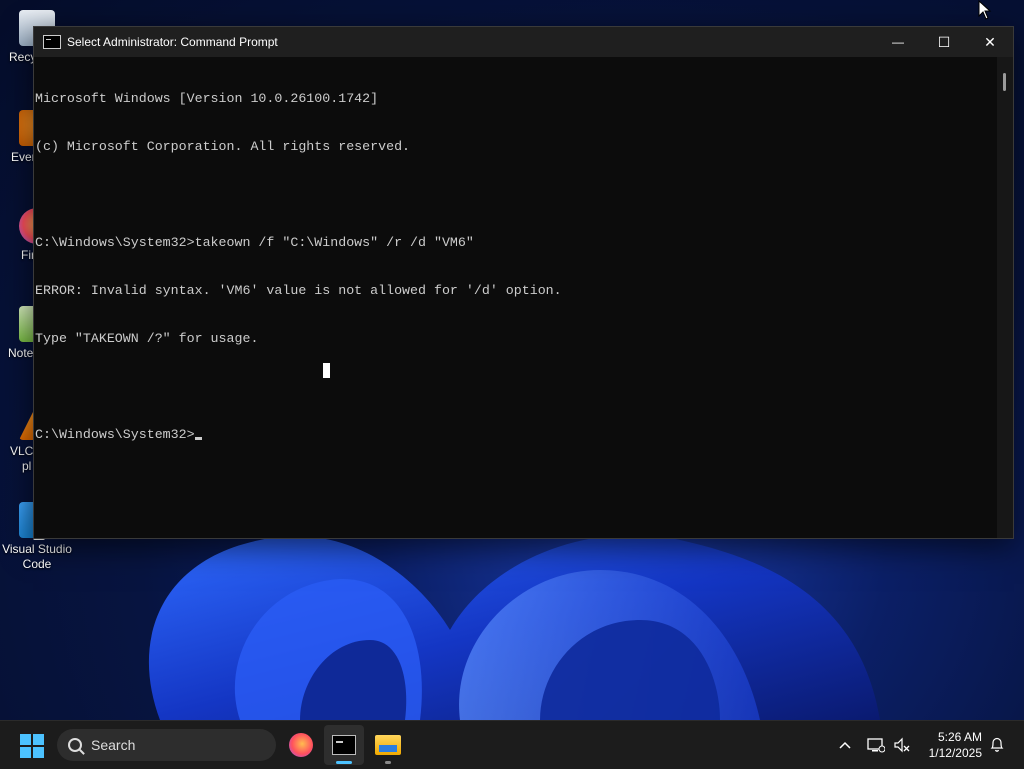  What do you see at coordinates (388, 762) in the screenshot?
I see `running-app-indicator` at bounding box center [388, 762].